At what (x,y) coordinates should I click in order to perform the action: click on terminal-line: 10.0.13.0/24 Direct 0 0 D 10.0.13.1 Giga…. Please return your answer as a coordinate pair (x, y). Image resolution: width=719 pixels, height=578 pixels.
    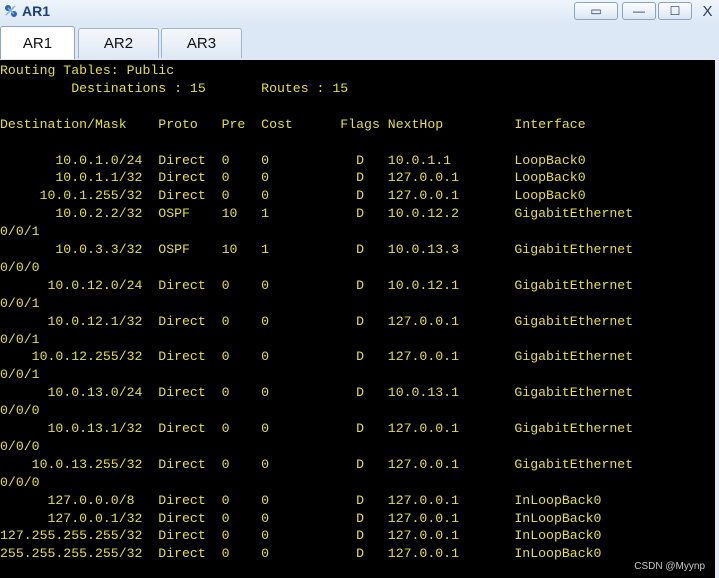
    Looking at the image, I should click on (317, 393).